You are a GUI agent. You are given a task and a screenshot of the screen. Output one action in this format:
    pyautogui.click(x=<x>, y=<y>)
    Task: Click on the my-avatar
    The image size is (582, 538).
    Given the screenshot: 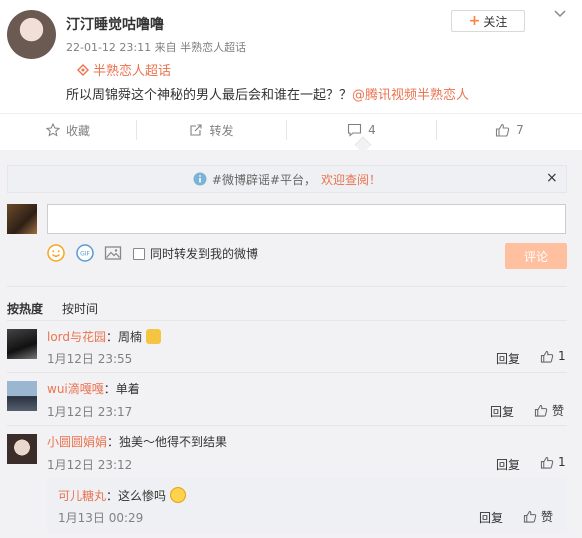 What is the action you would take?
    pyautogui.click(x=22, y=219)
    